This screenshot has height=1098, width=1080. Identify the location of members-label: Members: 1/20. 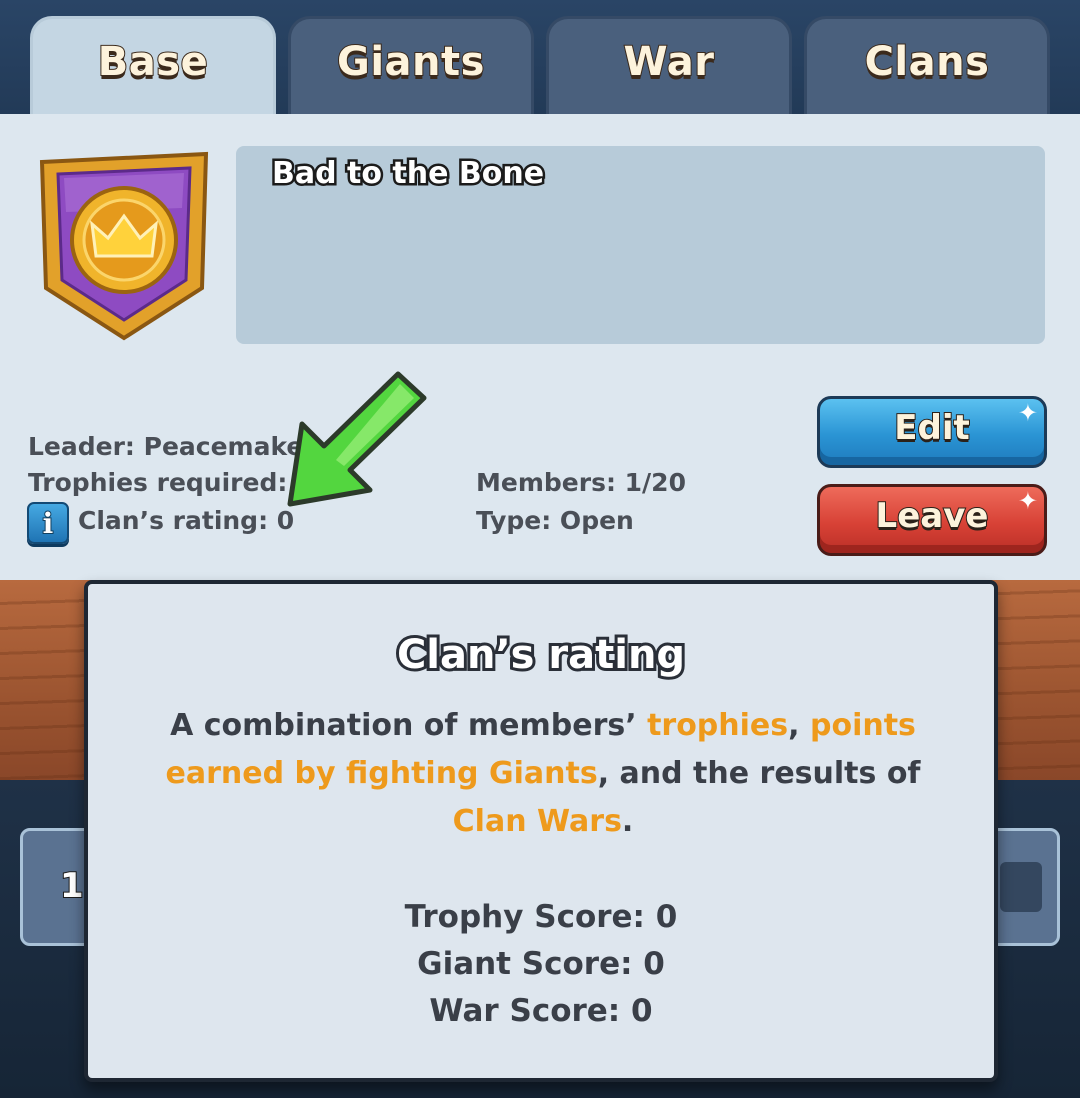
(581, 482).